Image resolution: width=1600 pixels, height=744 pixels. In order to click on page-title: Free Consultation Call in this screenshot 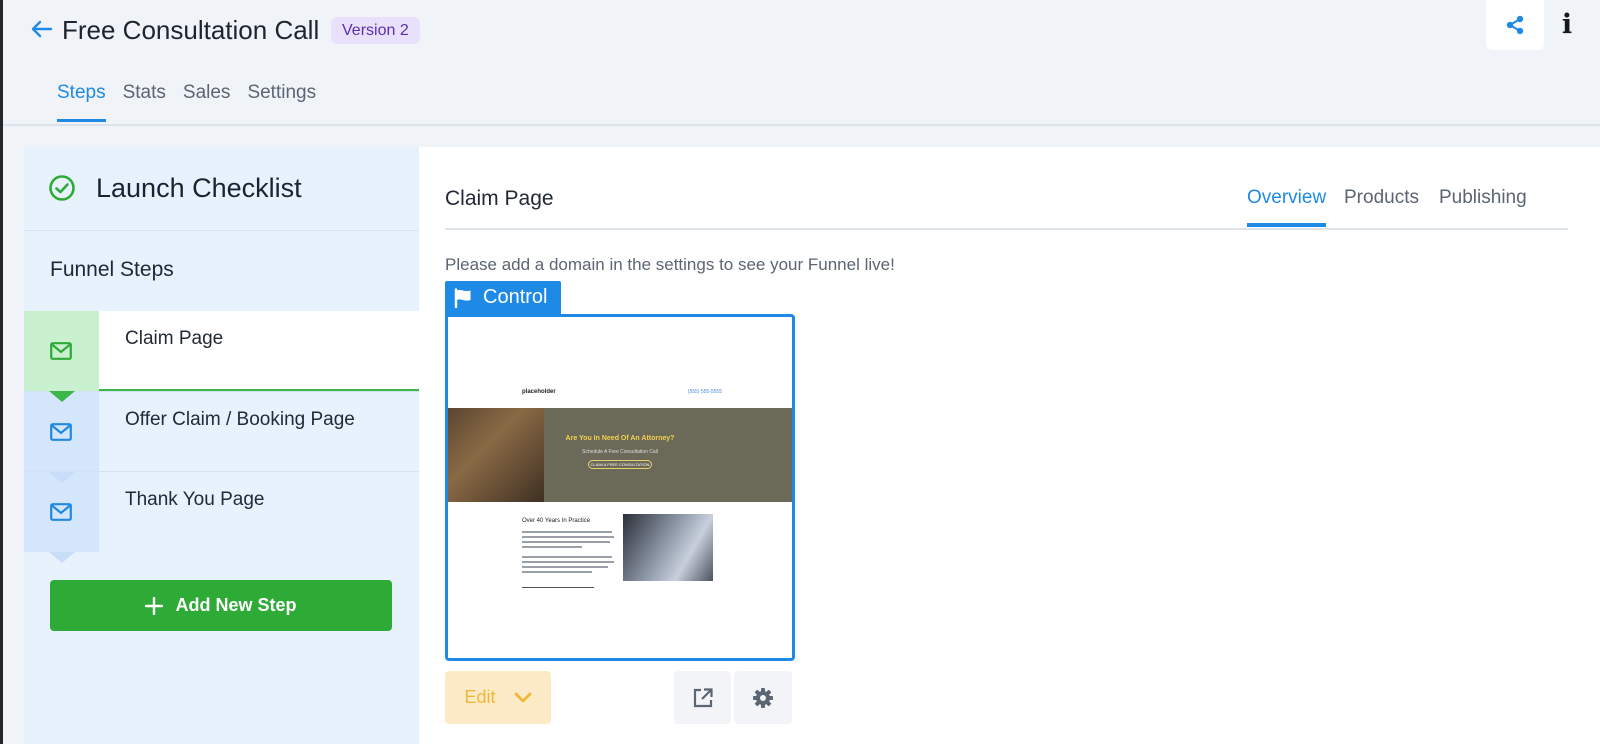, I will do `click(191, 30)`.